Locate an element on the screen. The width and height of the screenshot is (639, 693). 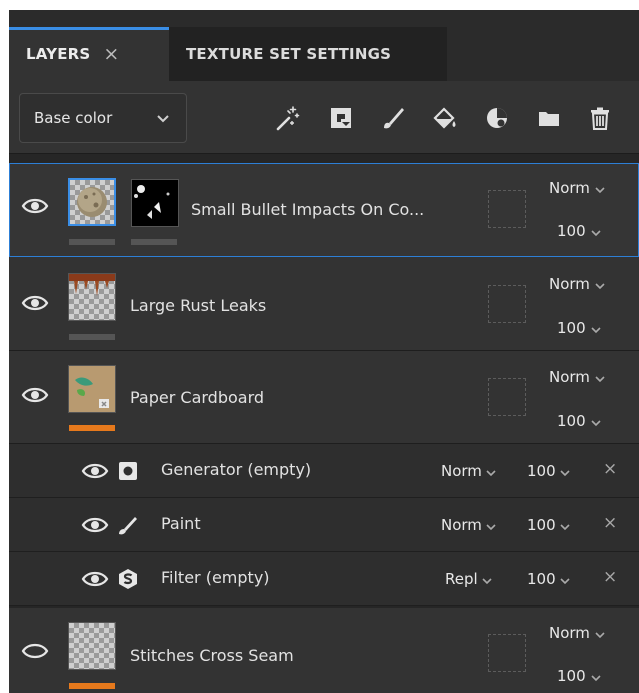
visibility-eye-closed-icon is located at coordinates (35, 651).